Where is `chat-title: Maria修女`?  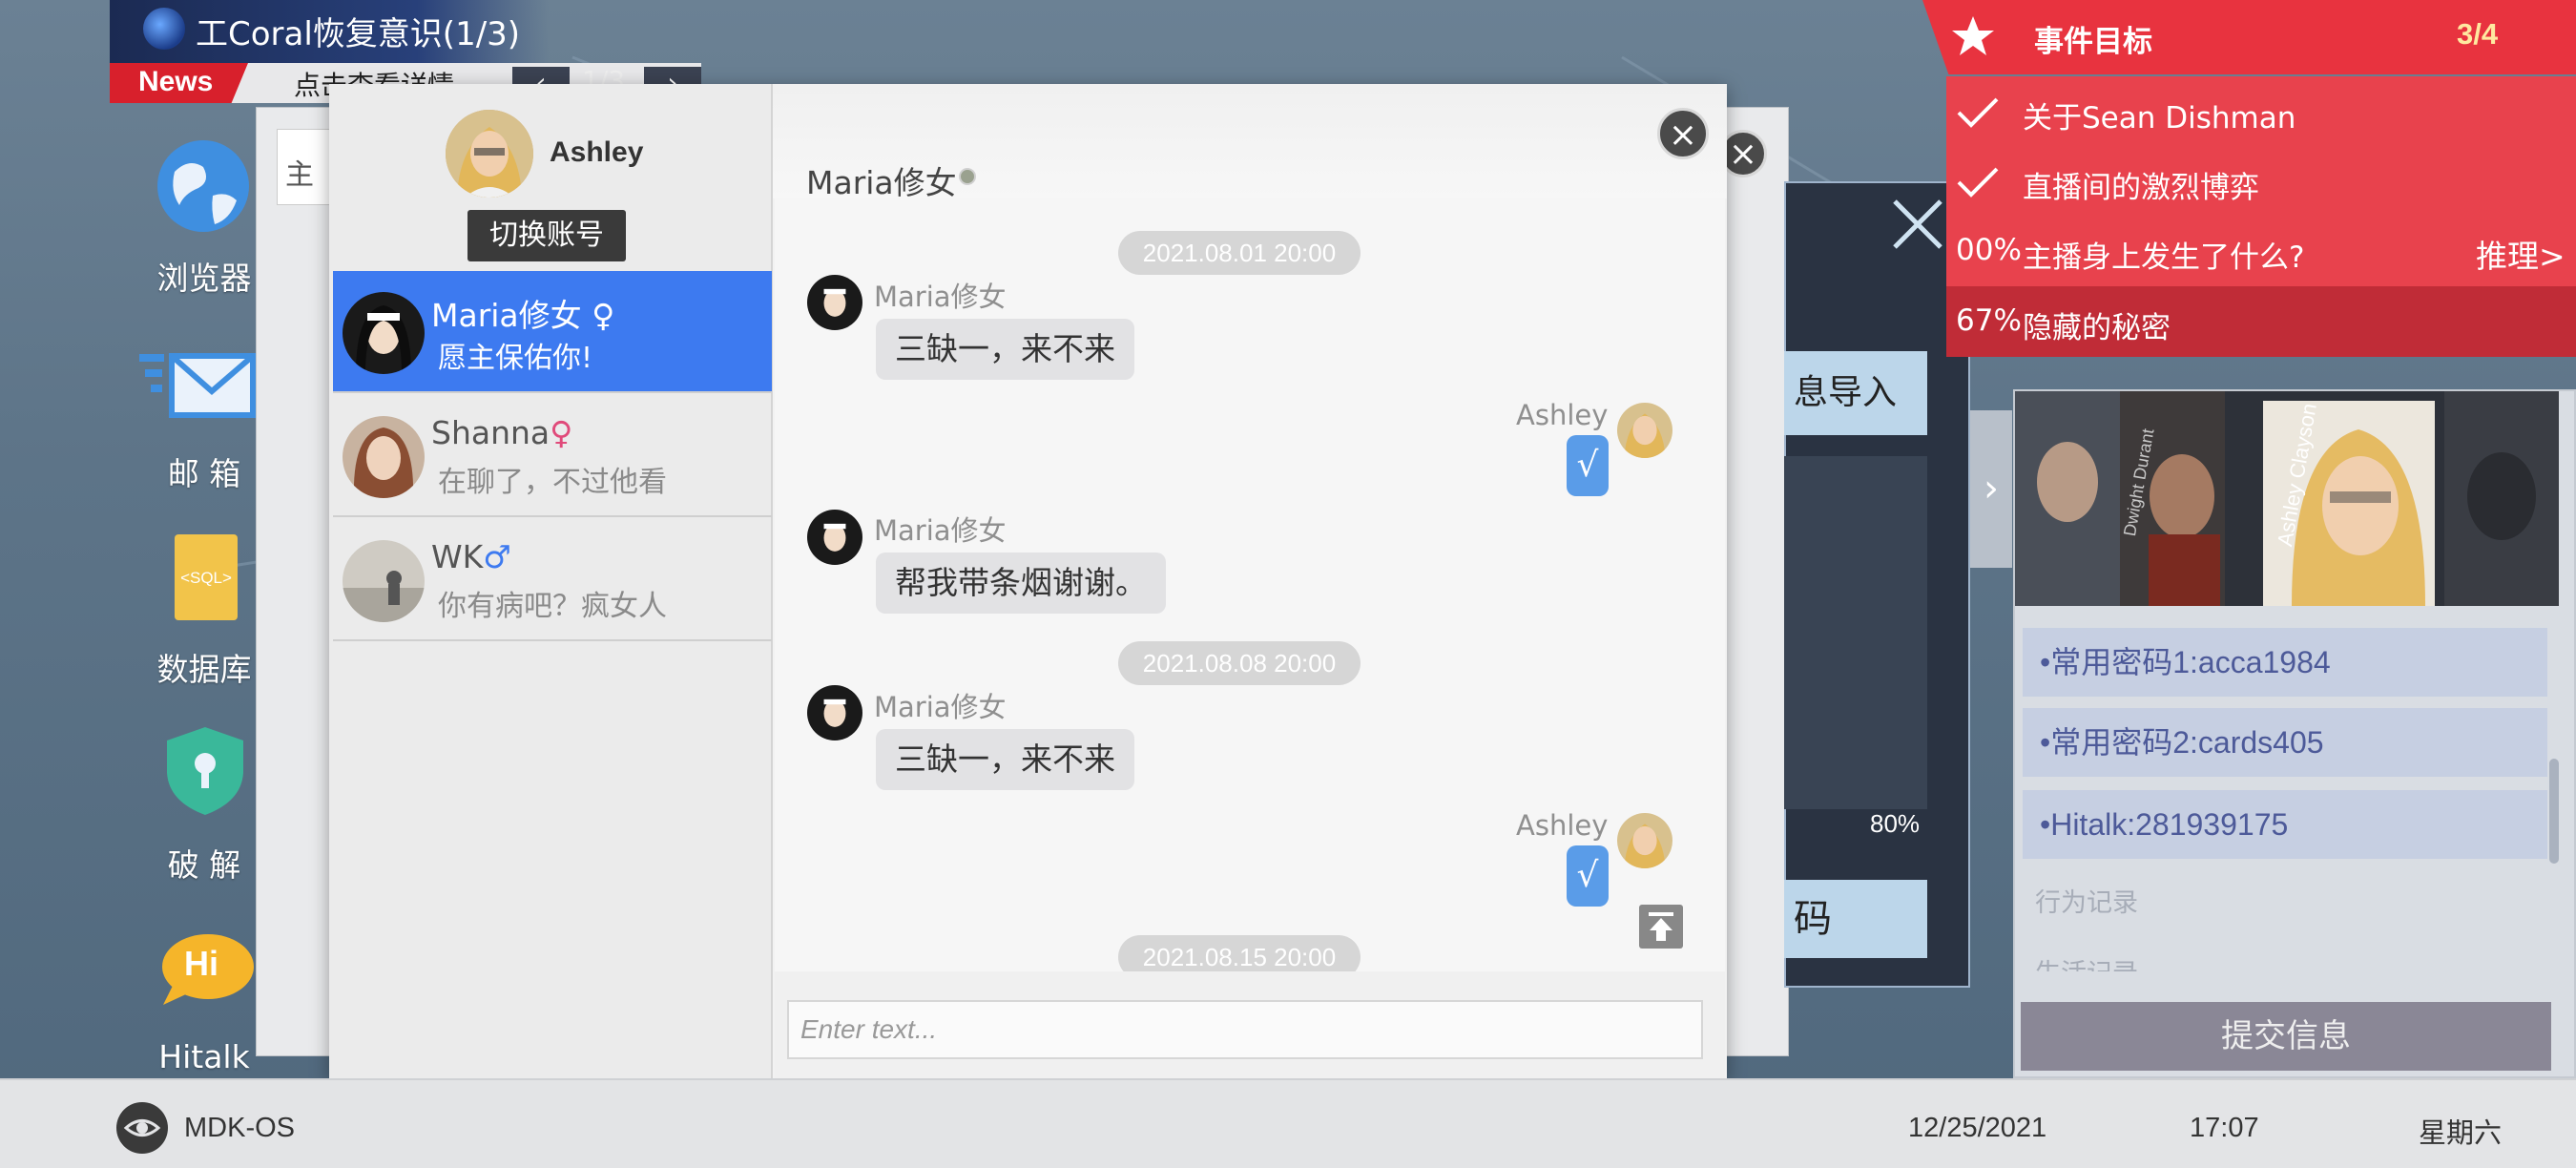 chat-title: Maria修女 is located at coordinates (881, 182).